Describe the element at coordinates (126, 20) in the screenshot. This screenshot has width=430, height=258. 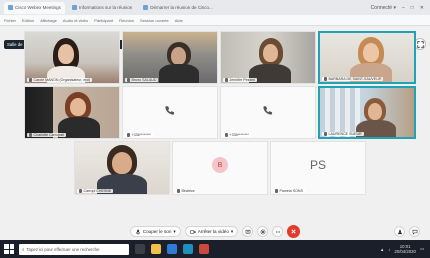
I see `menu-item-meeting: Réunion` at that location.